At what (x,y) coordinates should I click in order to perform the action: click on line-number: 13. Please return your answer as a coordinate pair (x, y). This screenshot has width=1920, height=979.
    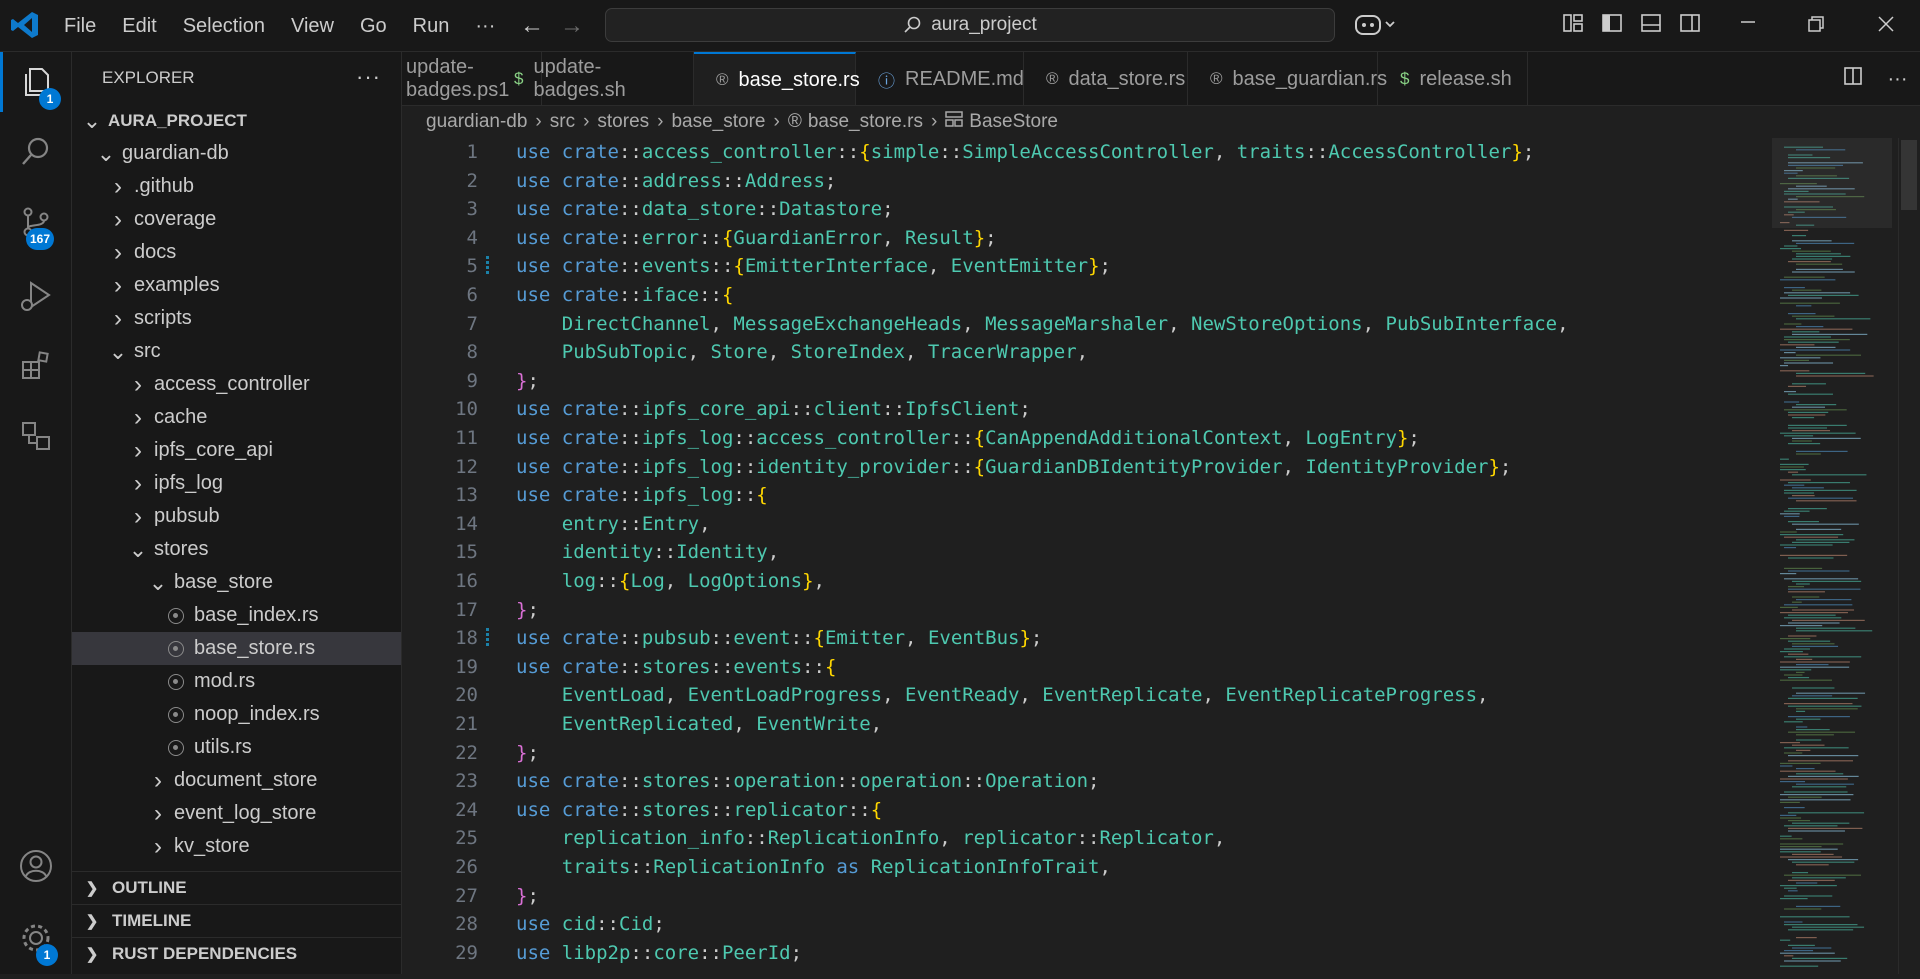
    Looking at the image, I should click on (466, 495).